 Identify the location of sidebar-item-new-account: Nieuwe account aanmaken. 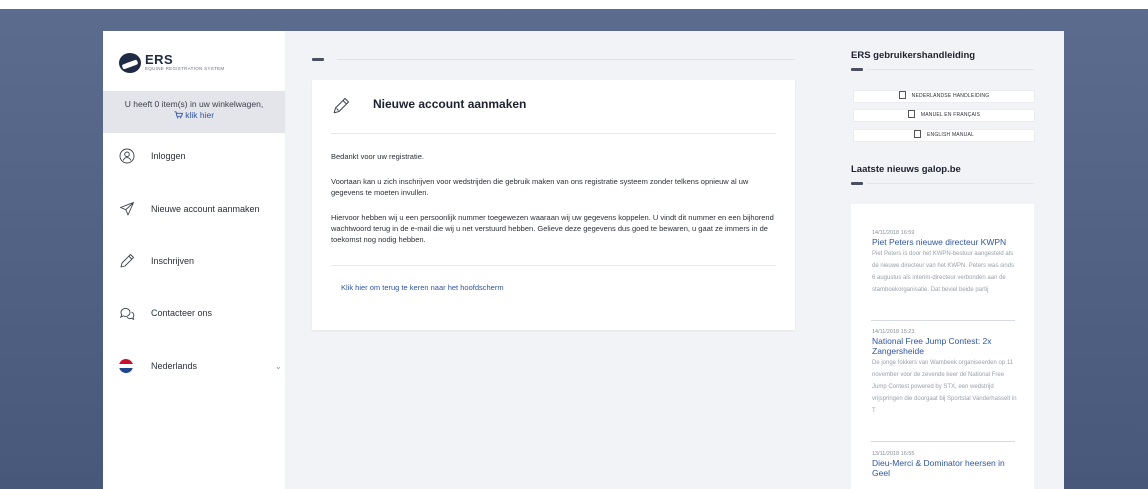
(194, 209).